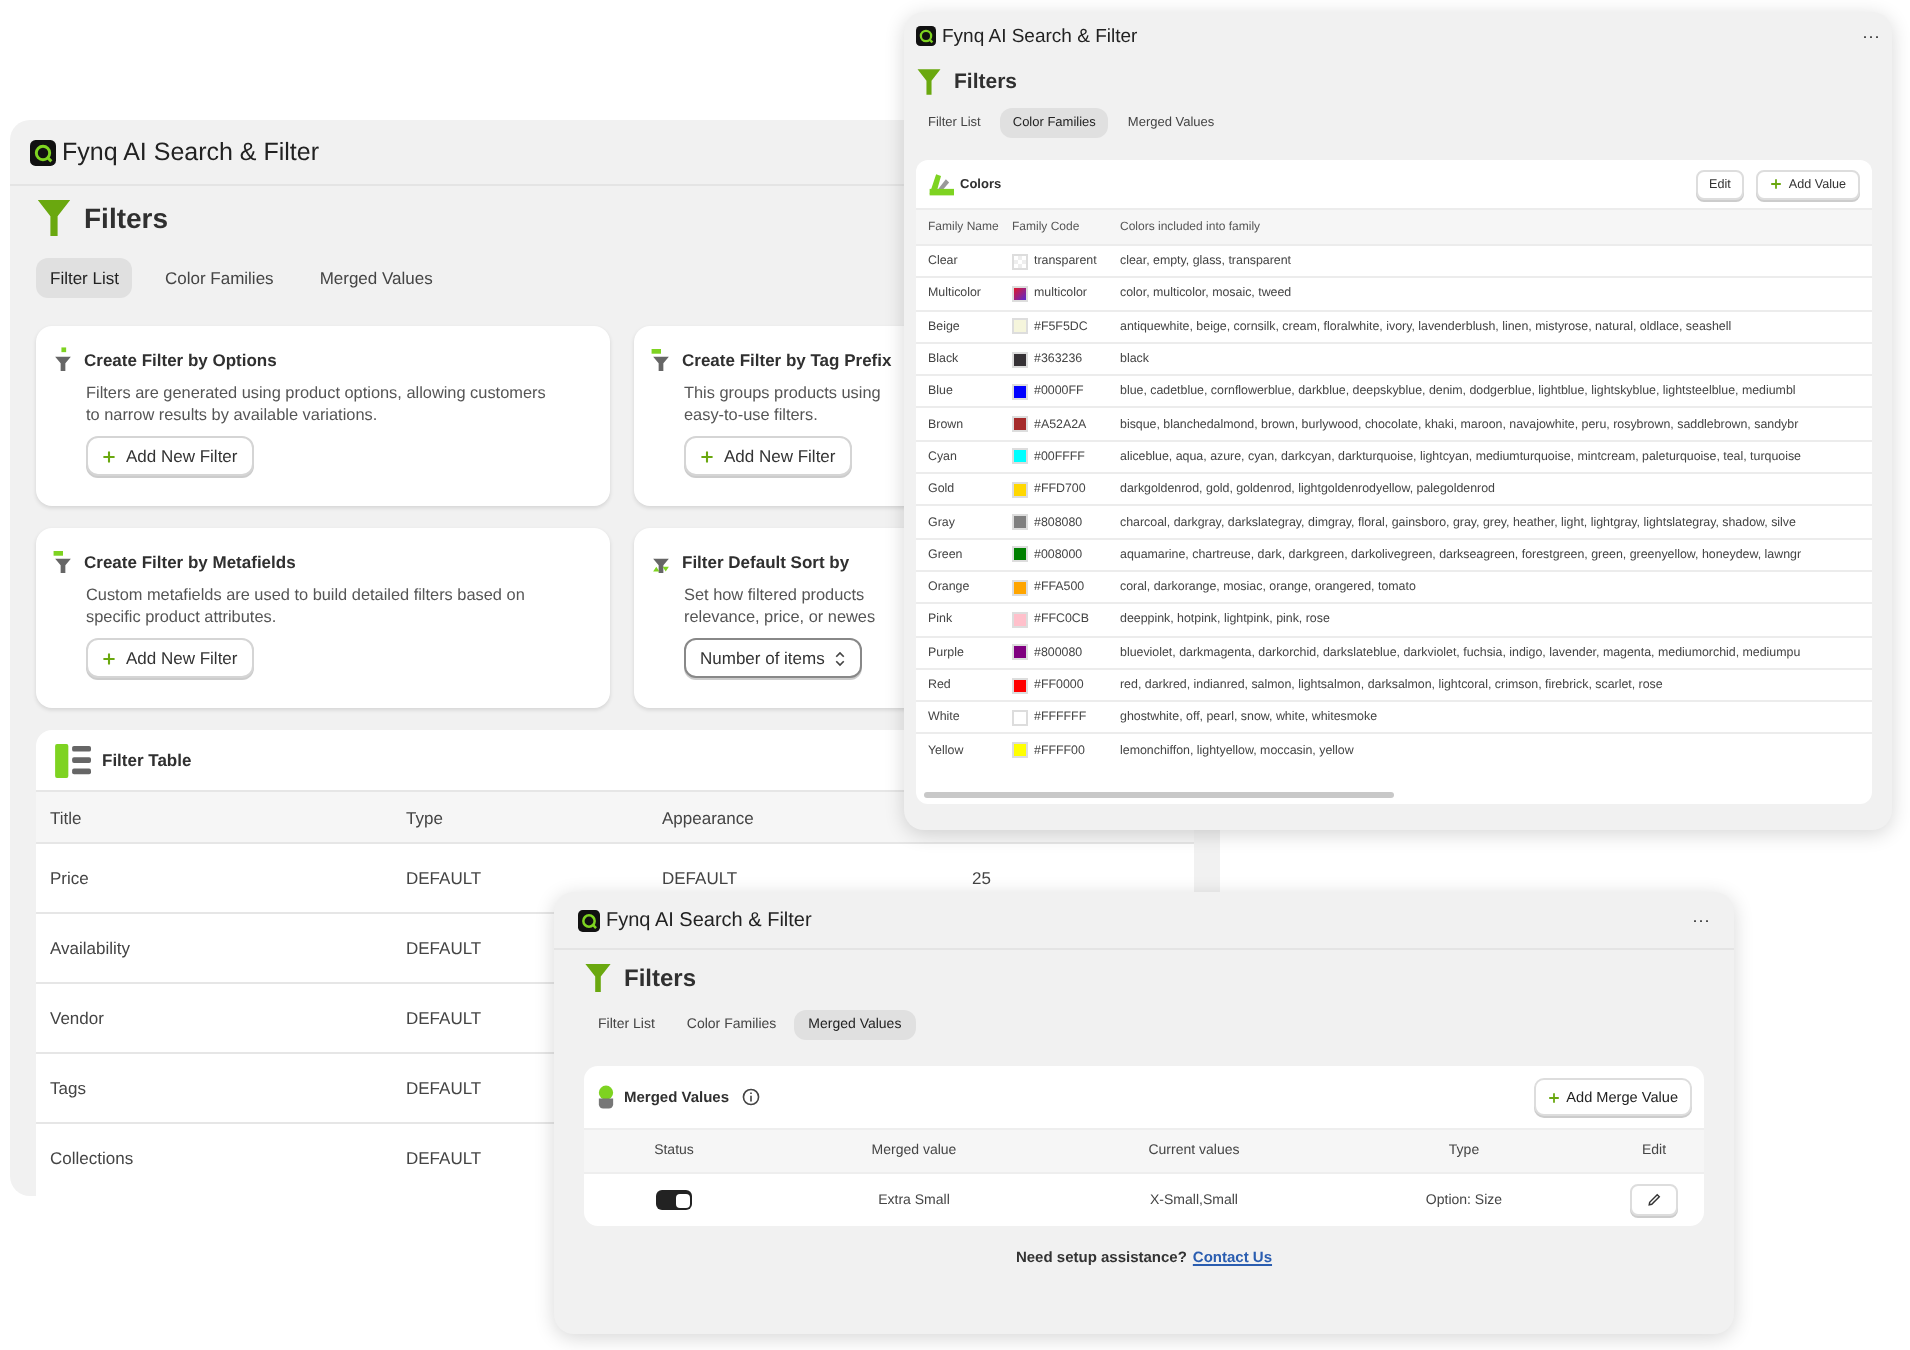  I want to click on swatch-icon, so click(941, 184).